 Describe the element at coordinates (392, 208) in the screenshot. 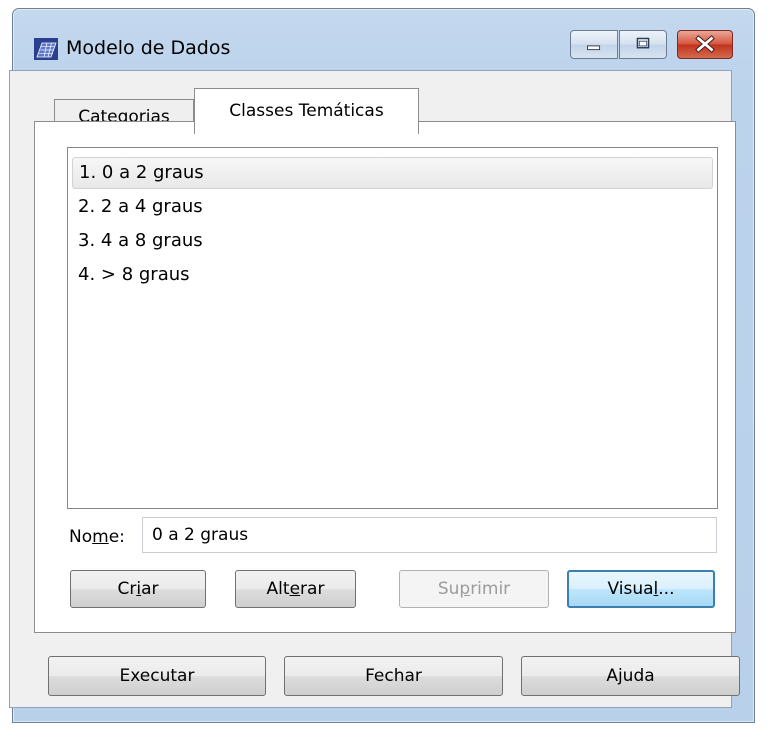

I see `list-item: 2. 2 a 4 graus` at that location.